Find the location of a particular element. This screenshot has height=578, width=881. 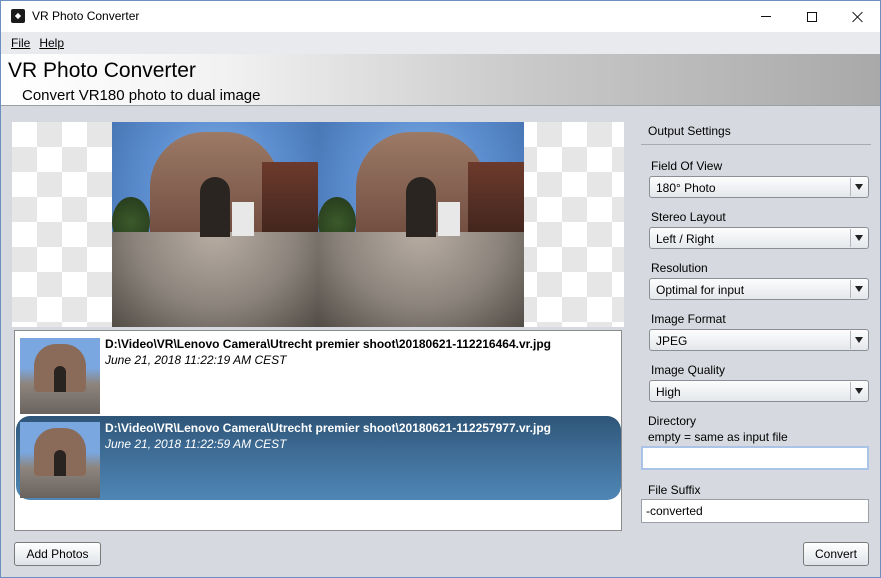

file-suffix-field-wrap is located at coordinates (755, 511).